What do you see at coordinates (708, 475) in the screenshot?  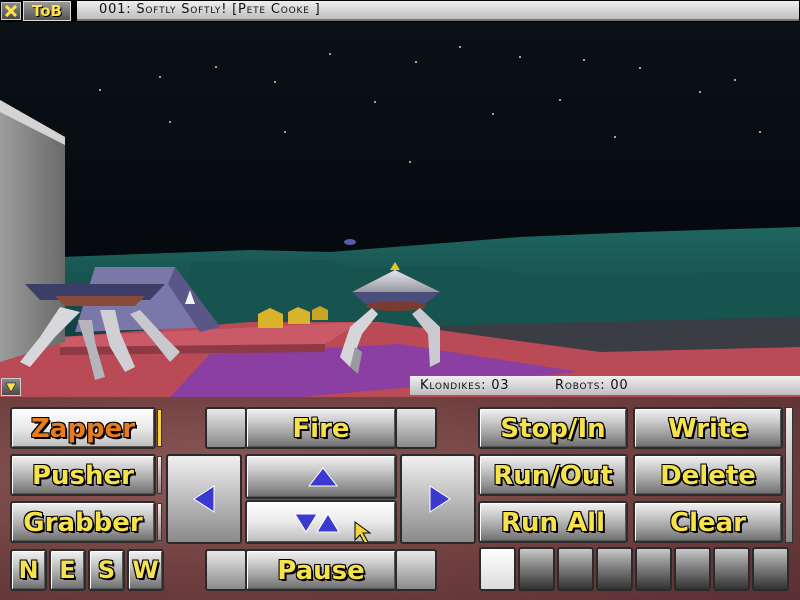 I see `delete-button: Delete` at bounding box center [708, 475].